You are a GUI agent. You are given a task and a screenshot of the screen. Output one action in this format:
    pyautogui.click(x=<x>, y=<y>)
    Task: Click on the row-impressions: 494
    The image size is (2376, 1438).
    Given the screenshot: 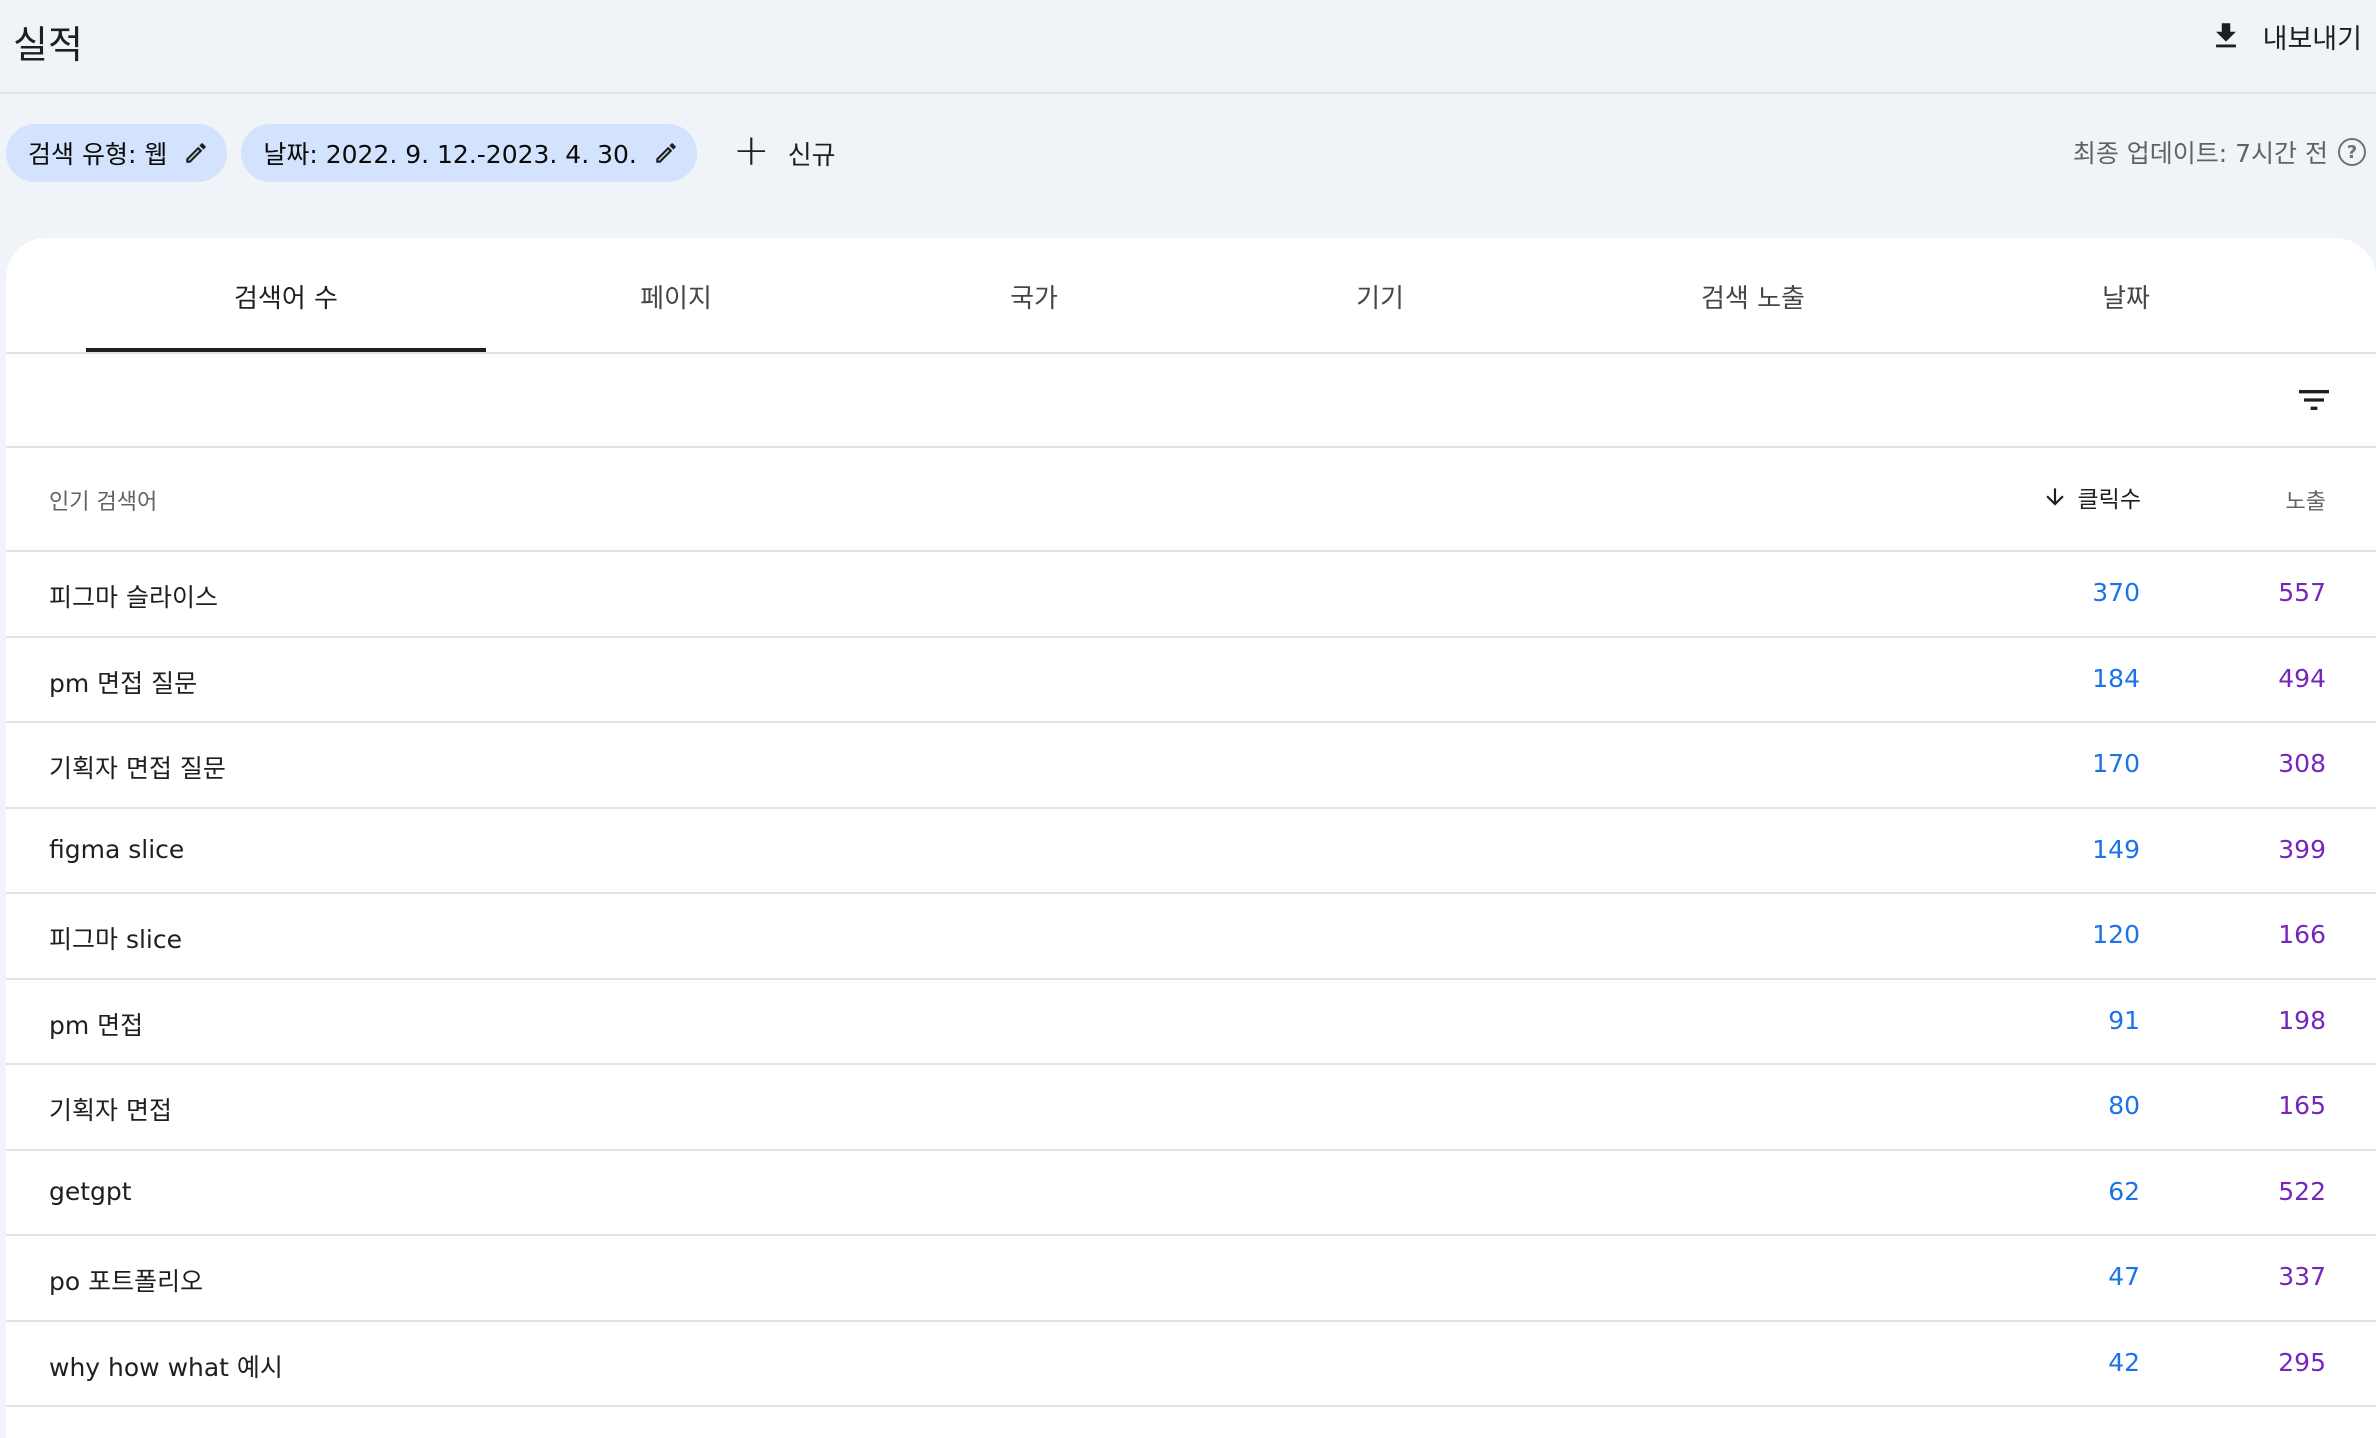 What is the action you would take?
    pyautogui.click(x=2302, y=678)
    